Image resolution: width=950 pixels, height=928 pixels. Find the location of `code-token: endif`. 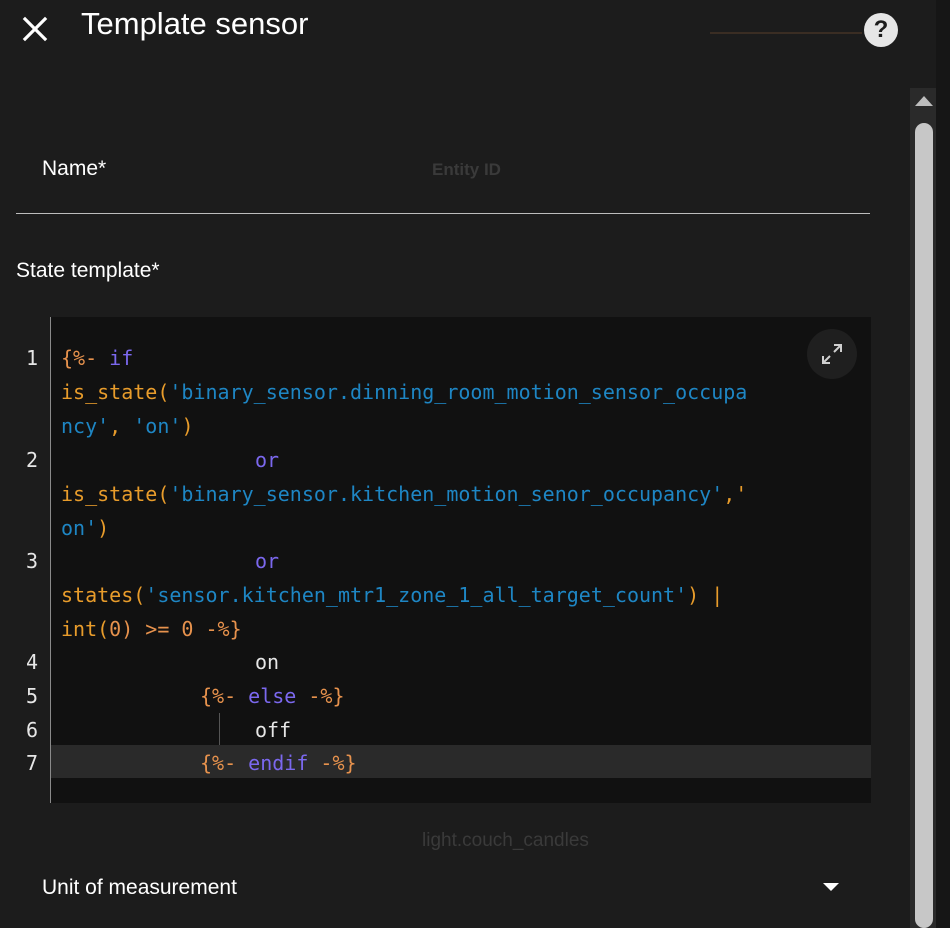

code-token: endif is located at coordinates (278, 763).